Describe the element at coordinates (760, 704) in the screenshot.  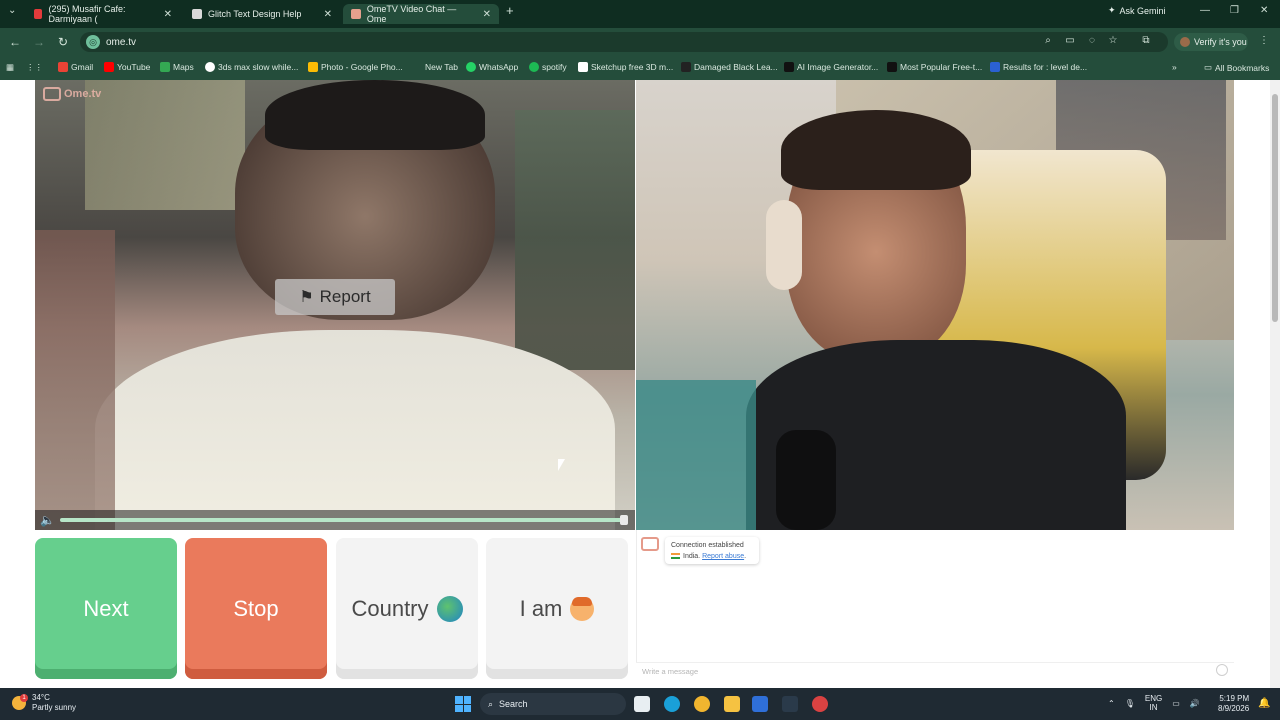
I see `store-icon` at that location.